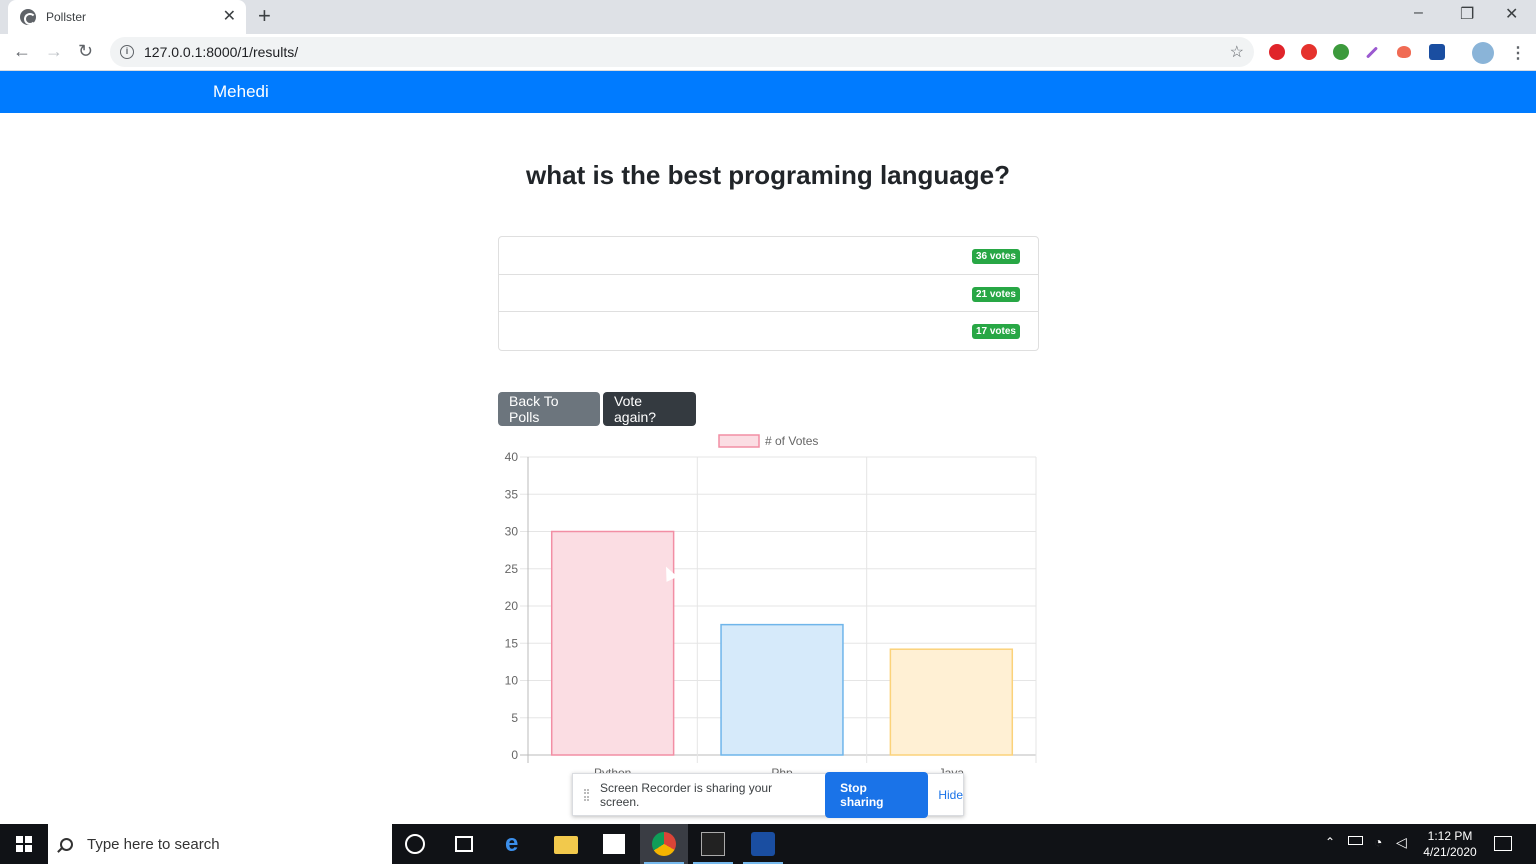 The height and width of the screenshot is (864, 1536). Describe the element at coordinates (512, 643) in the screenshot. I see `y-tick-label: 15` at that location.